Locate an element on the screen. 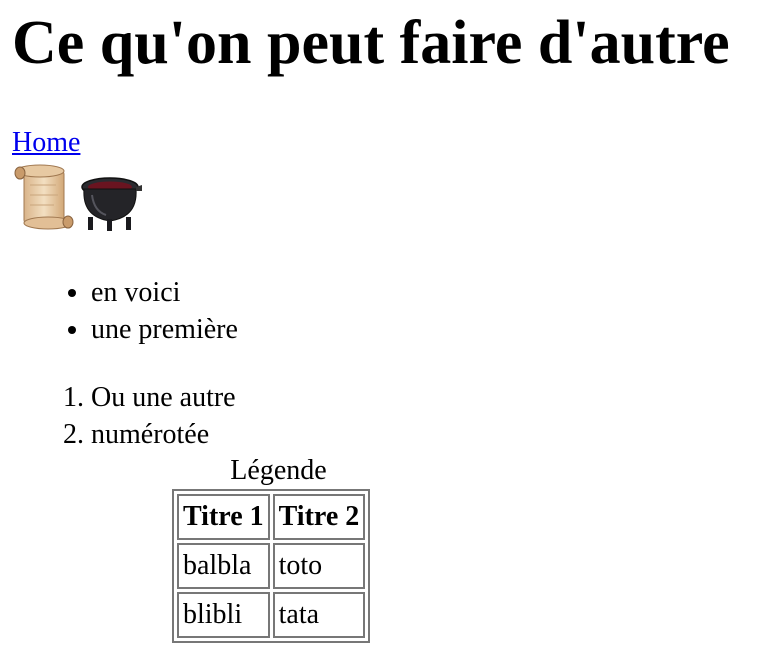  bullet-list: en voici une première is located at coordinates (384, 311).